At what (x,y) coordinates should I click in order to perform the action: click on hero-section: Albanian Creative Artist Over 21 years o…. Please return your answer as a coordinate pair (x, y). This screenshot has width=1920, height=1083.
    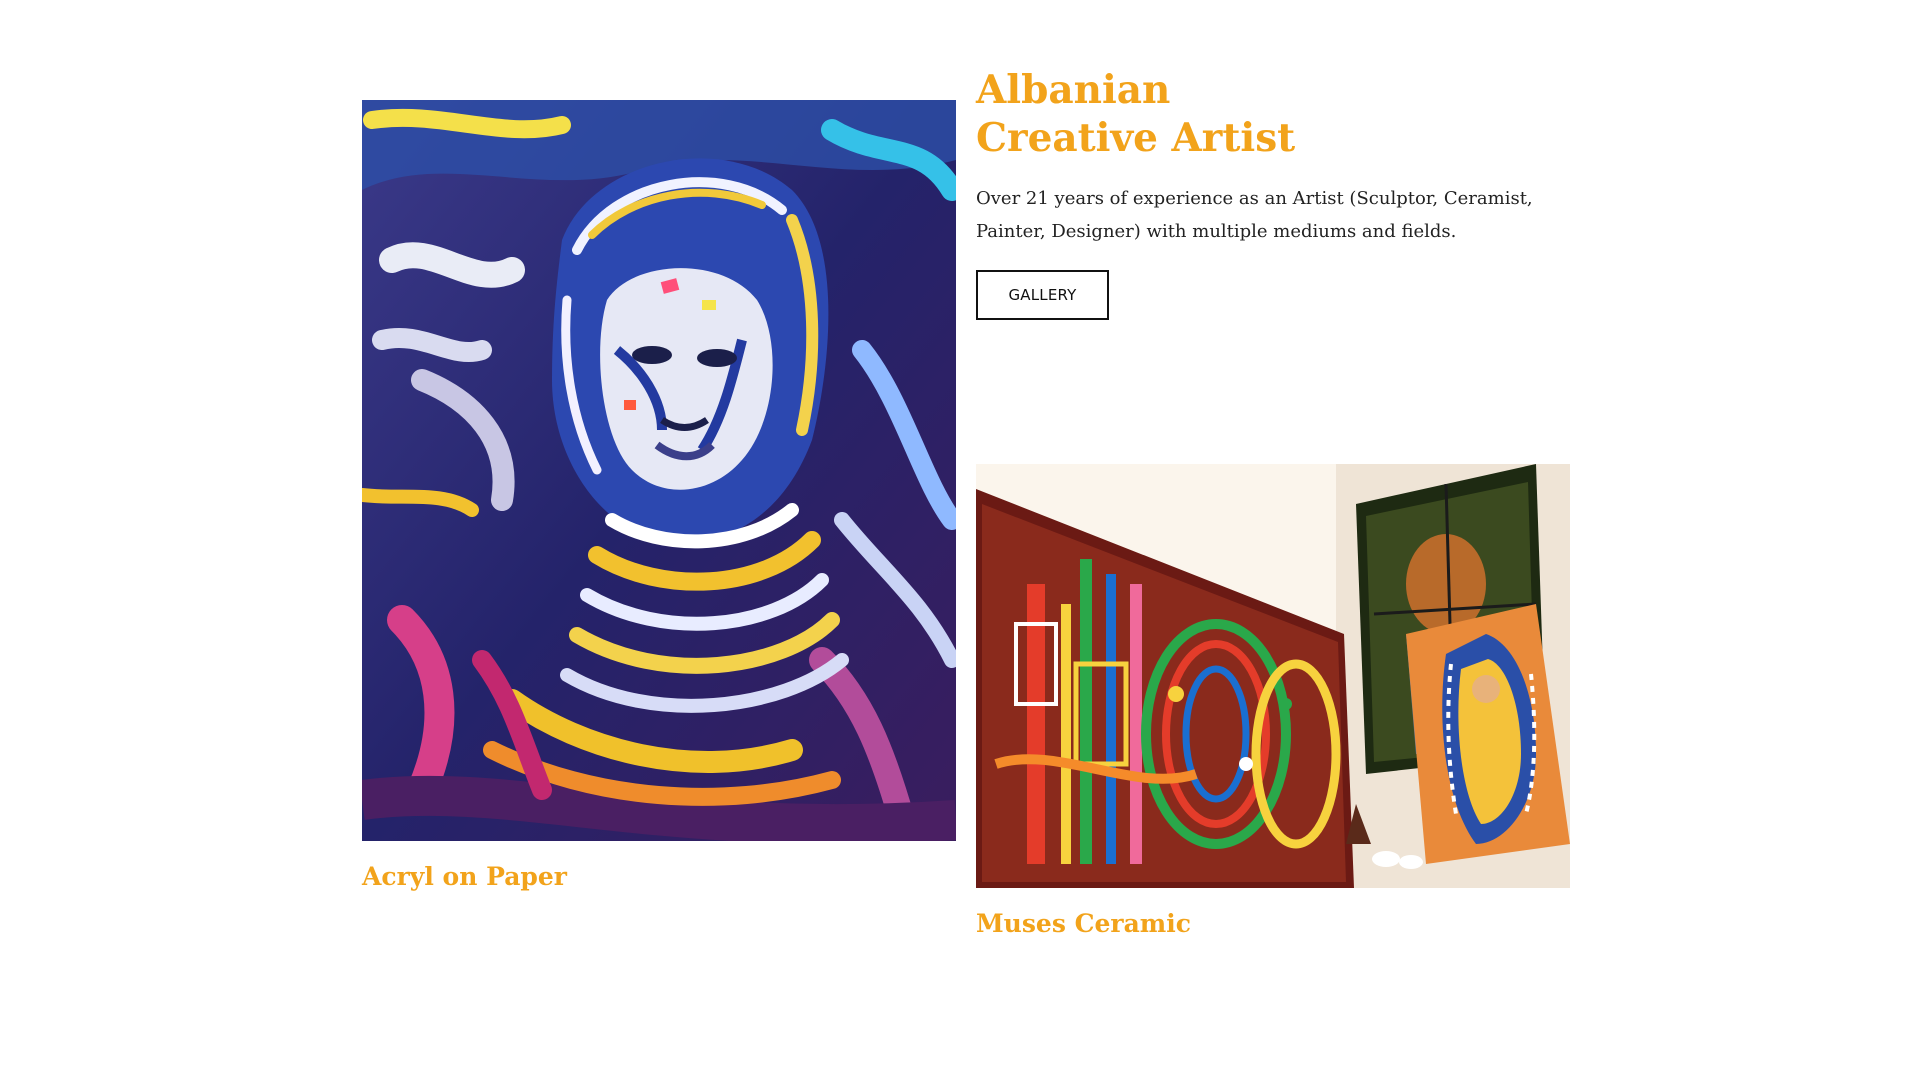
    Looking at the image, I should click on (1276, 193).